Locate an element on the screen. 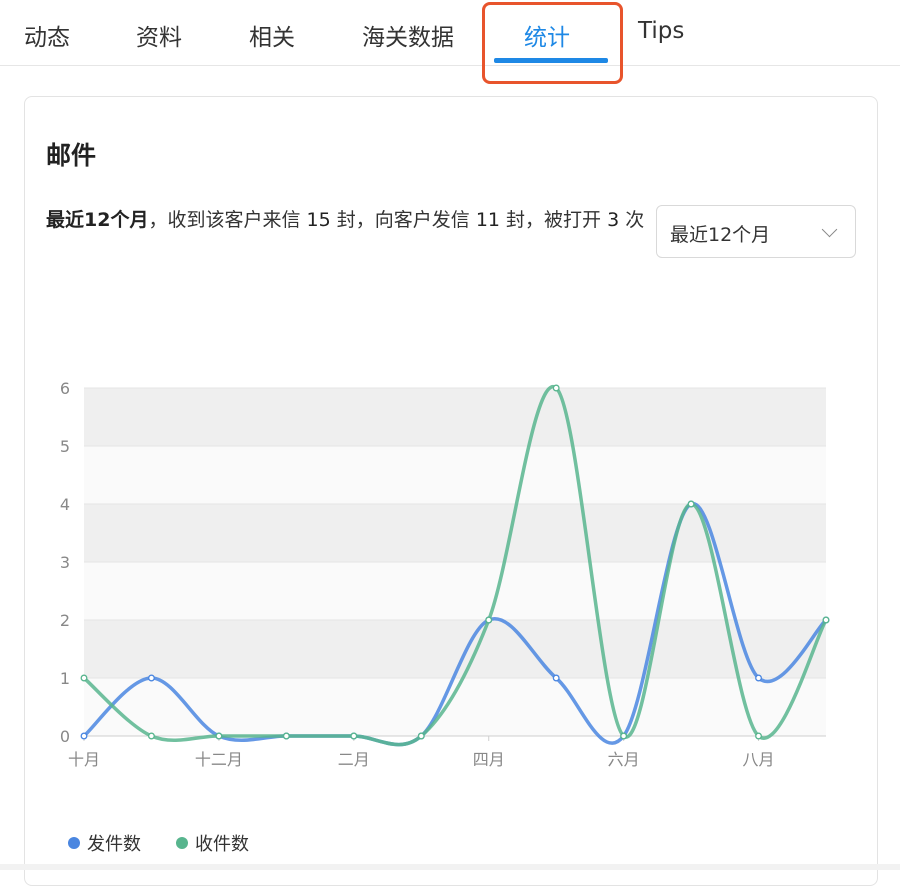 The height and width of the screenshot is (886, 900). x-tick-label: 八月 is located at coordinates (759, 759).